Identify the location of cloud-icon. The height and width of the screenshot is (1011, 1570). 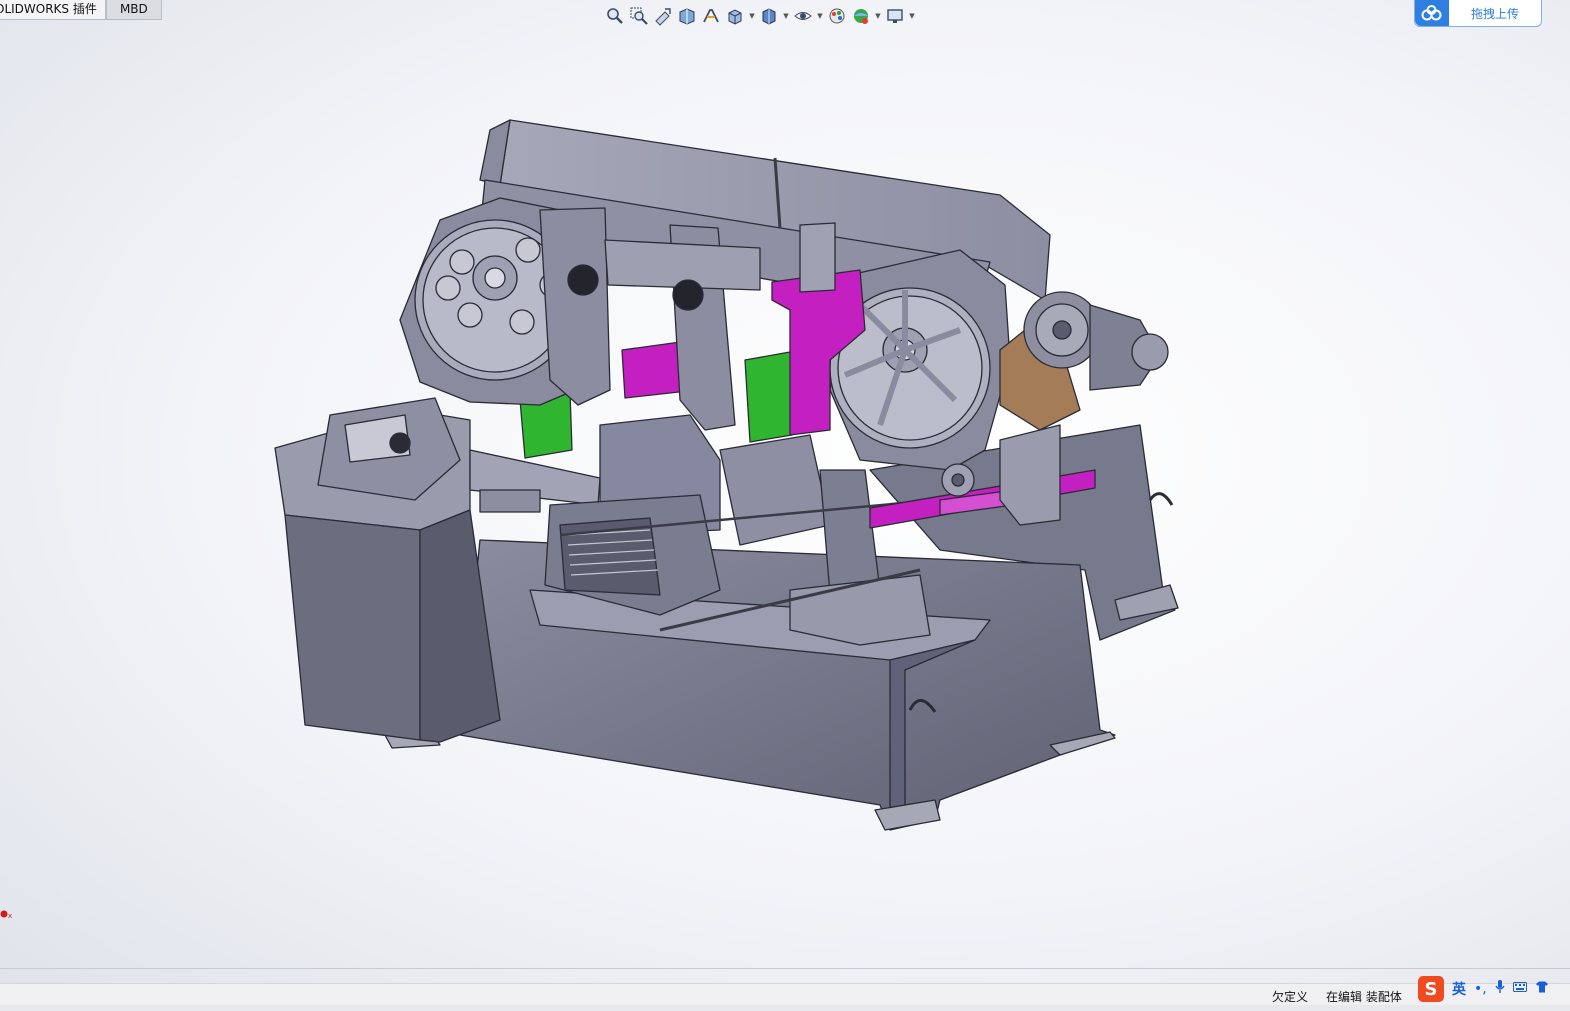
(1432, 13).